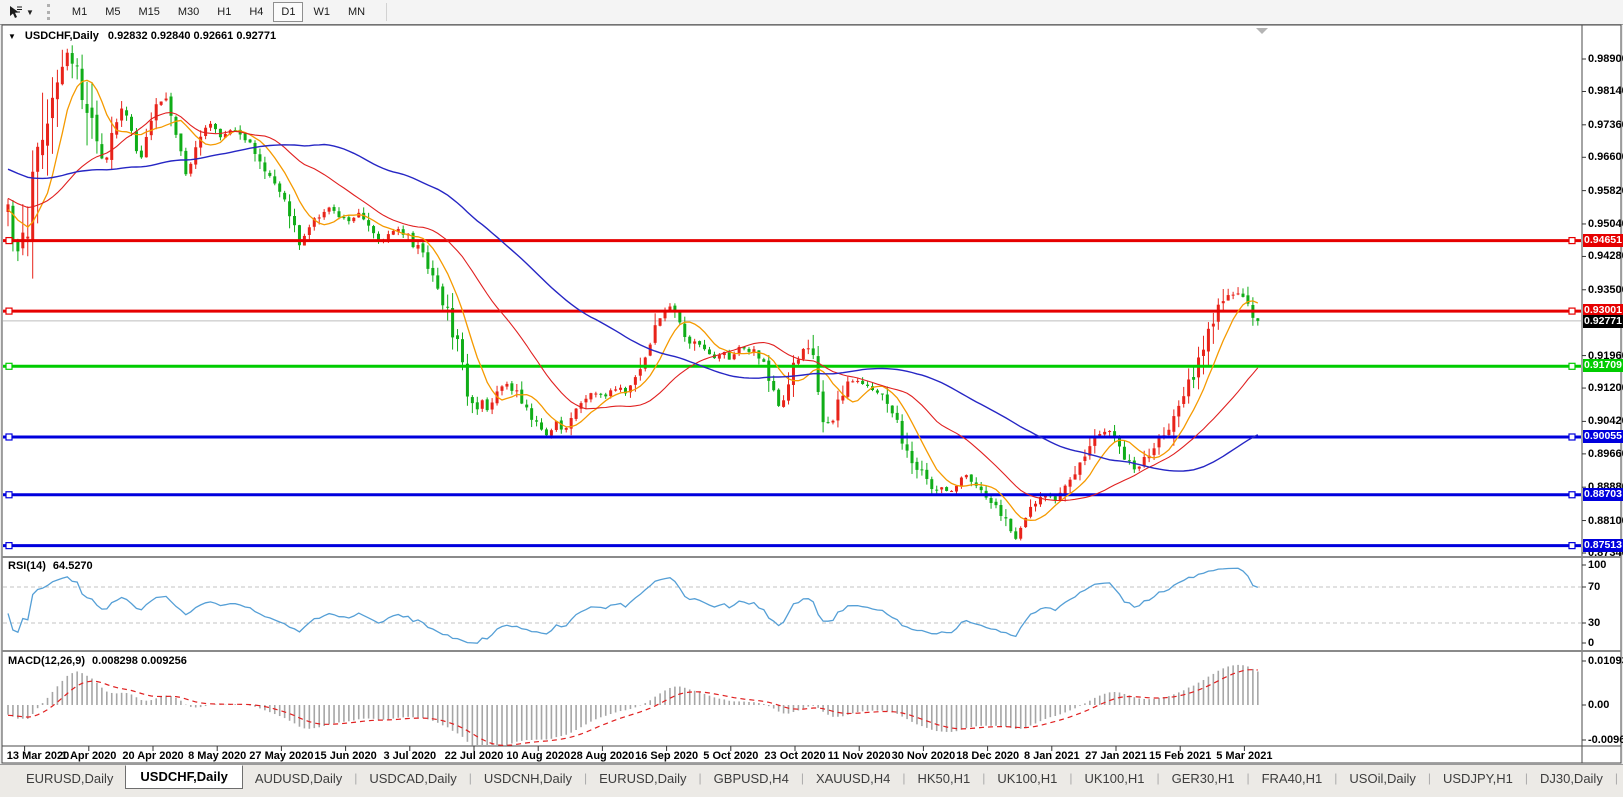 This screenshot has height=797, width=1623. What do you see at coordinates (153, 756) in the screenshot?
I see `date-axis-label: 20 Apr 2020` at bounding box center [153, 756].